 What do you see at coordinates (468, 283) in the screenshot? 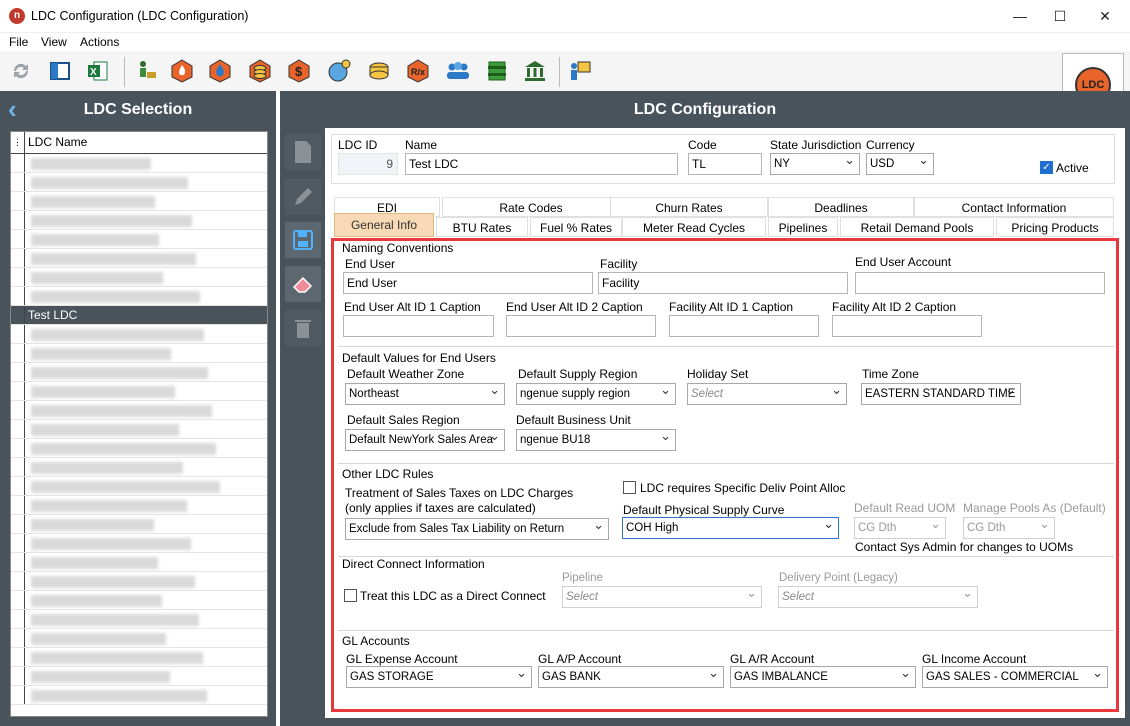
I see `end-user-field: End User` at bounding box center [468, 283].